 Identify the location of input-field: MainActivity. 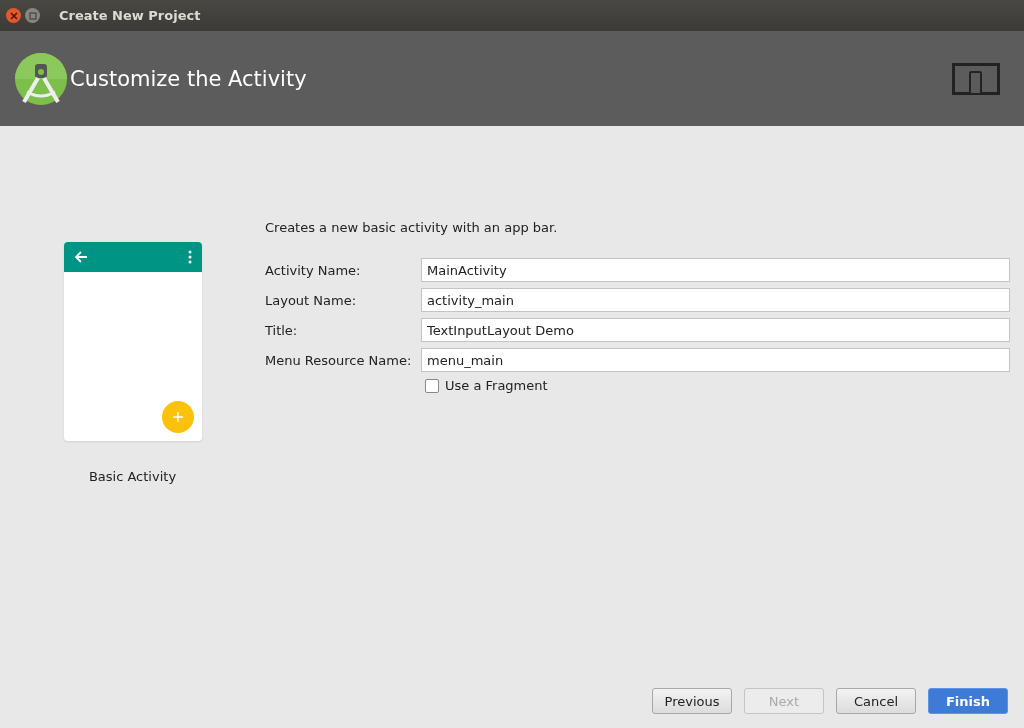
(715, 270).